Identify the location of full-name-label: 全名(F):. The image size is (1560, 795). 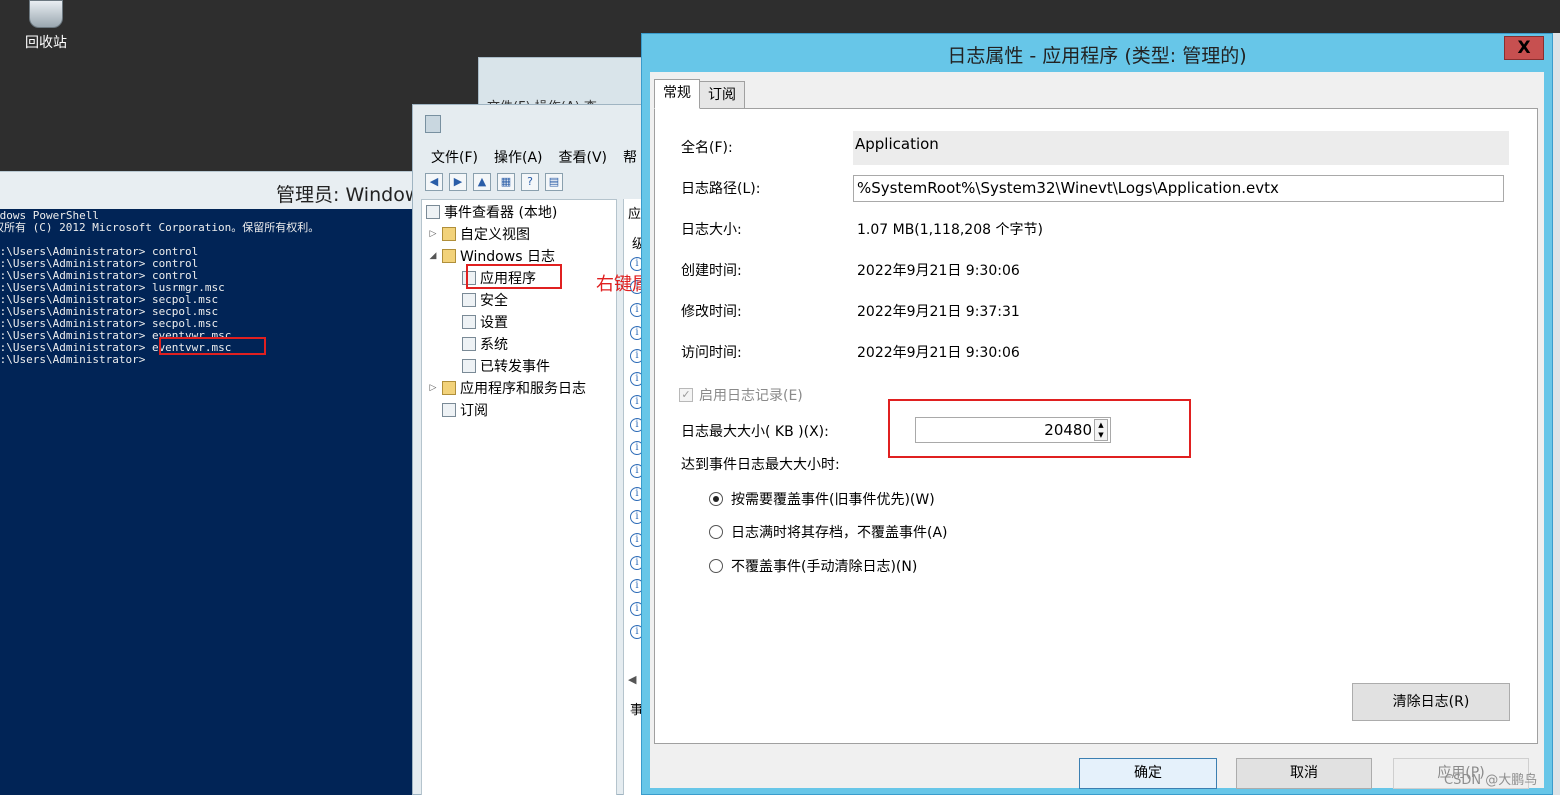
(707, 148).